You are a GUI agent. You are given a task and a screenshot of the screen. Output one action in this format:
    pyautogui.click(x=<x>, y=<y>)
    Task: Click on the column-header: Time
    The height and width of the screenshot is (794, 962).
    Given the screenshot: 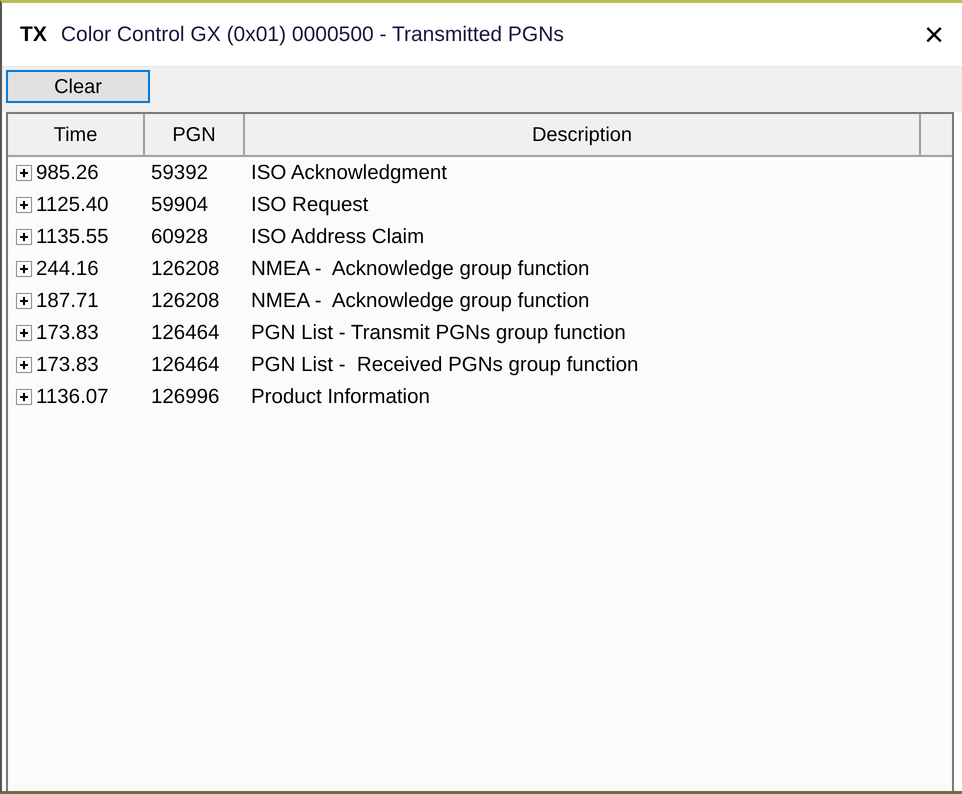 What is the action you would take?
    pyautogui.click(x=76, y=134)
    